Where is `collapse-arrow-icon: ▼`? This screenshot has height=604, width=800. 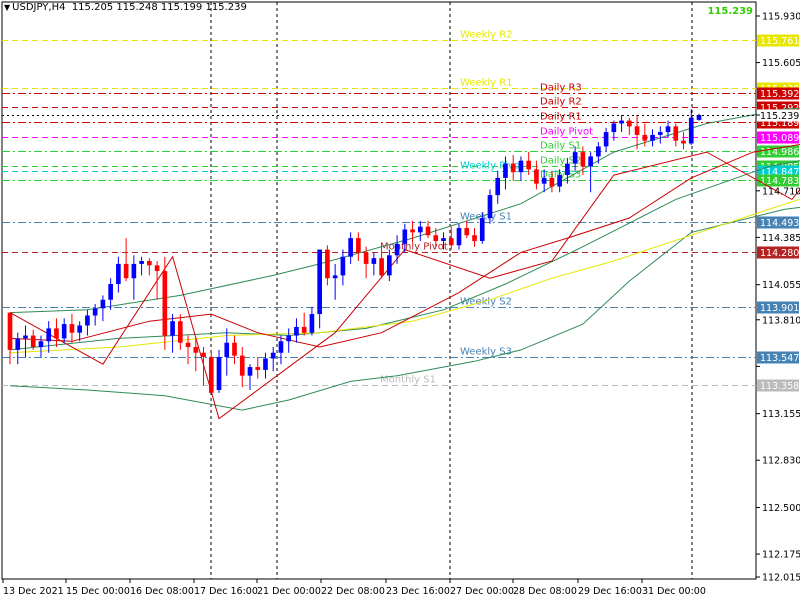 collapse-arrow-icon: ▼ is located at coordinates (7, 7).